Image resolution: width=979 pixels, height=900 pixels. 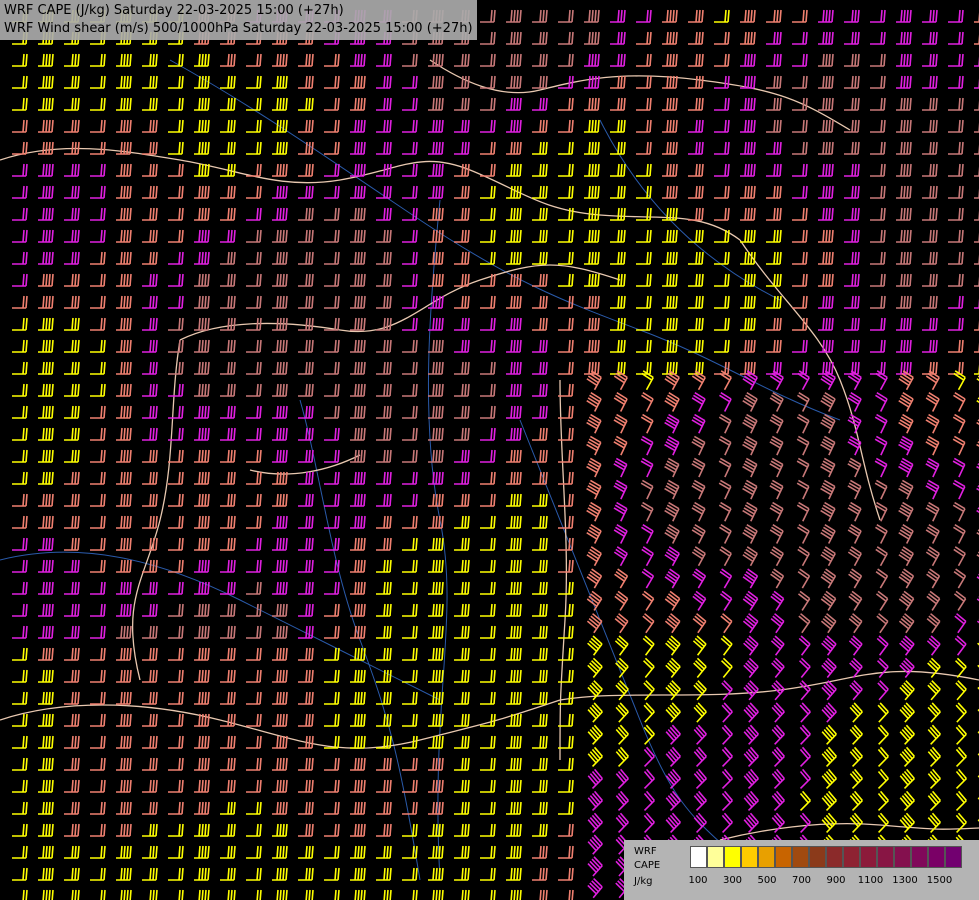 What do you see at coordinates (698, 880) in the screenshot?
I see `legend-tick: 100` at bounding box center [698, 880].